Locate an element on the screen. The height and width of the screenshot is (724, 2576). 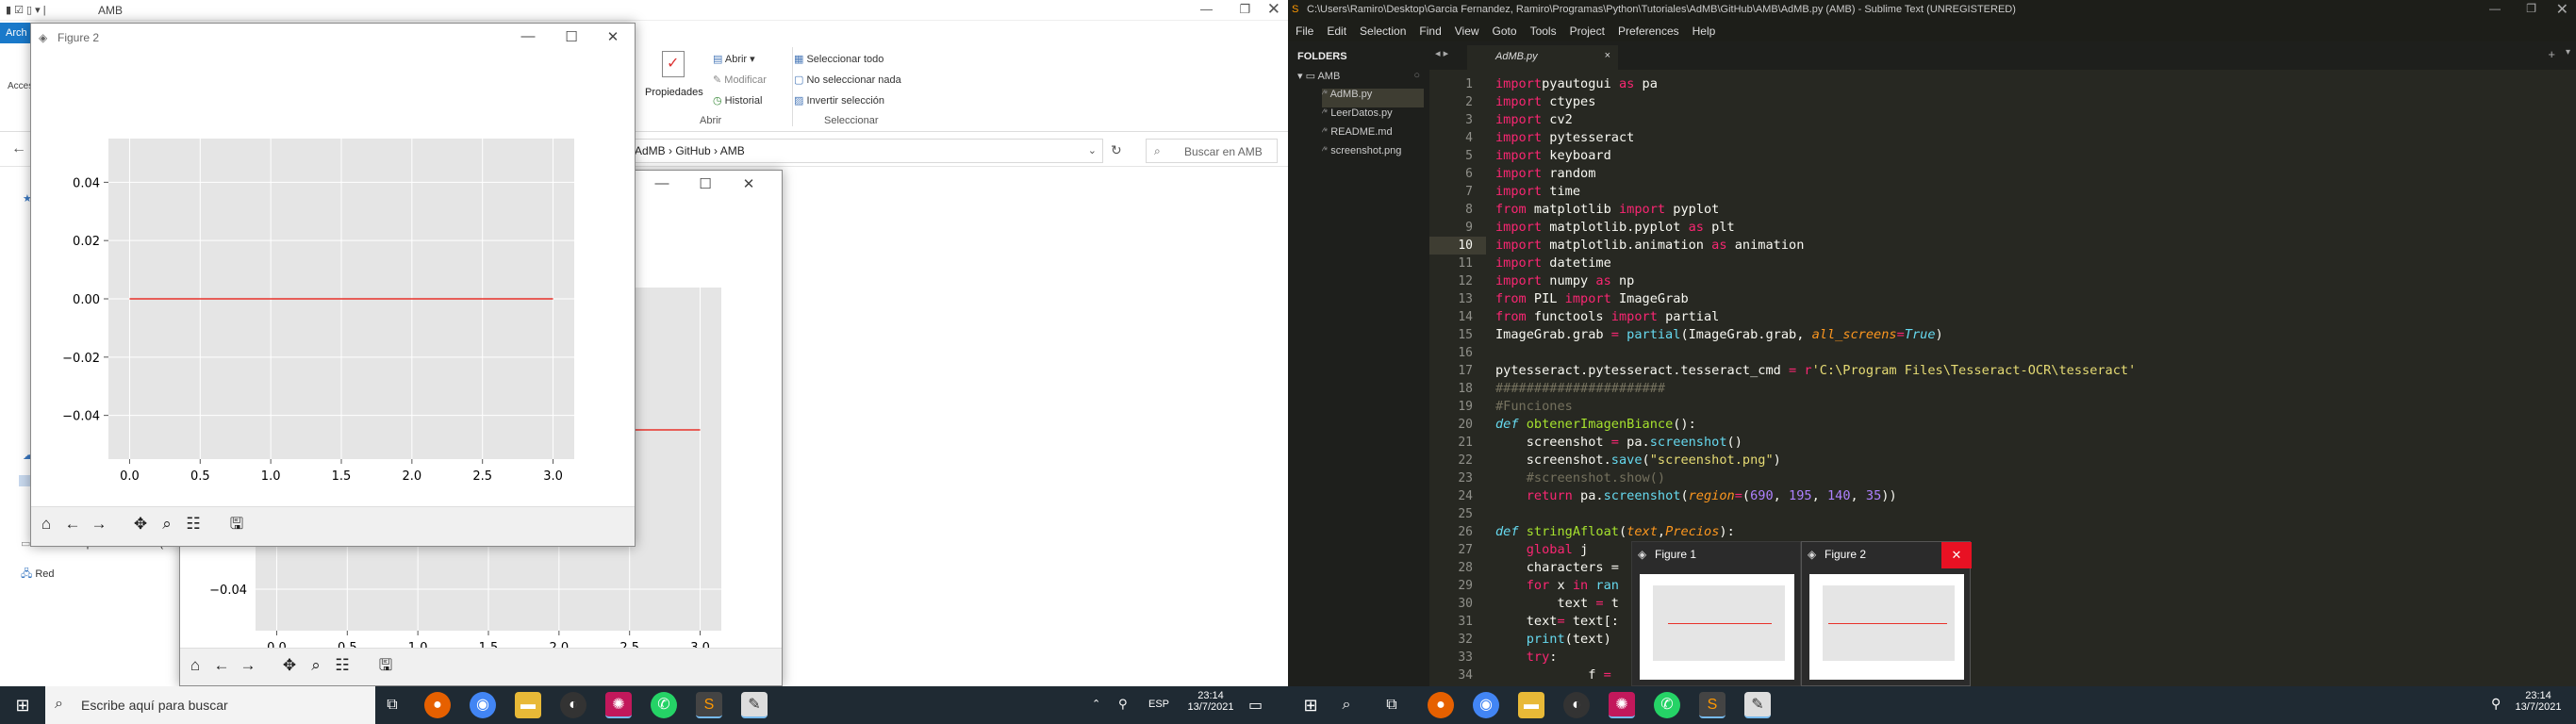
taskbar-search: ⌕ Escribe aquí para buscar is located at coordinates (210, 705).